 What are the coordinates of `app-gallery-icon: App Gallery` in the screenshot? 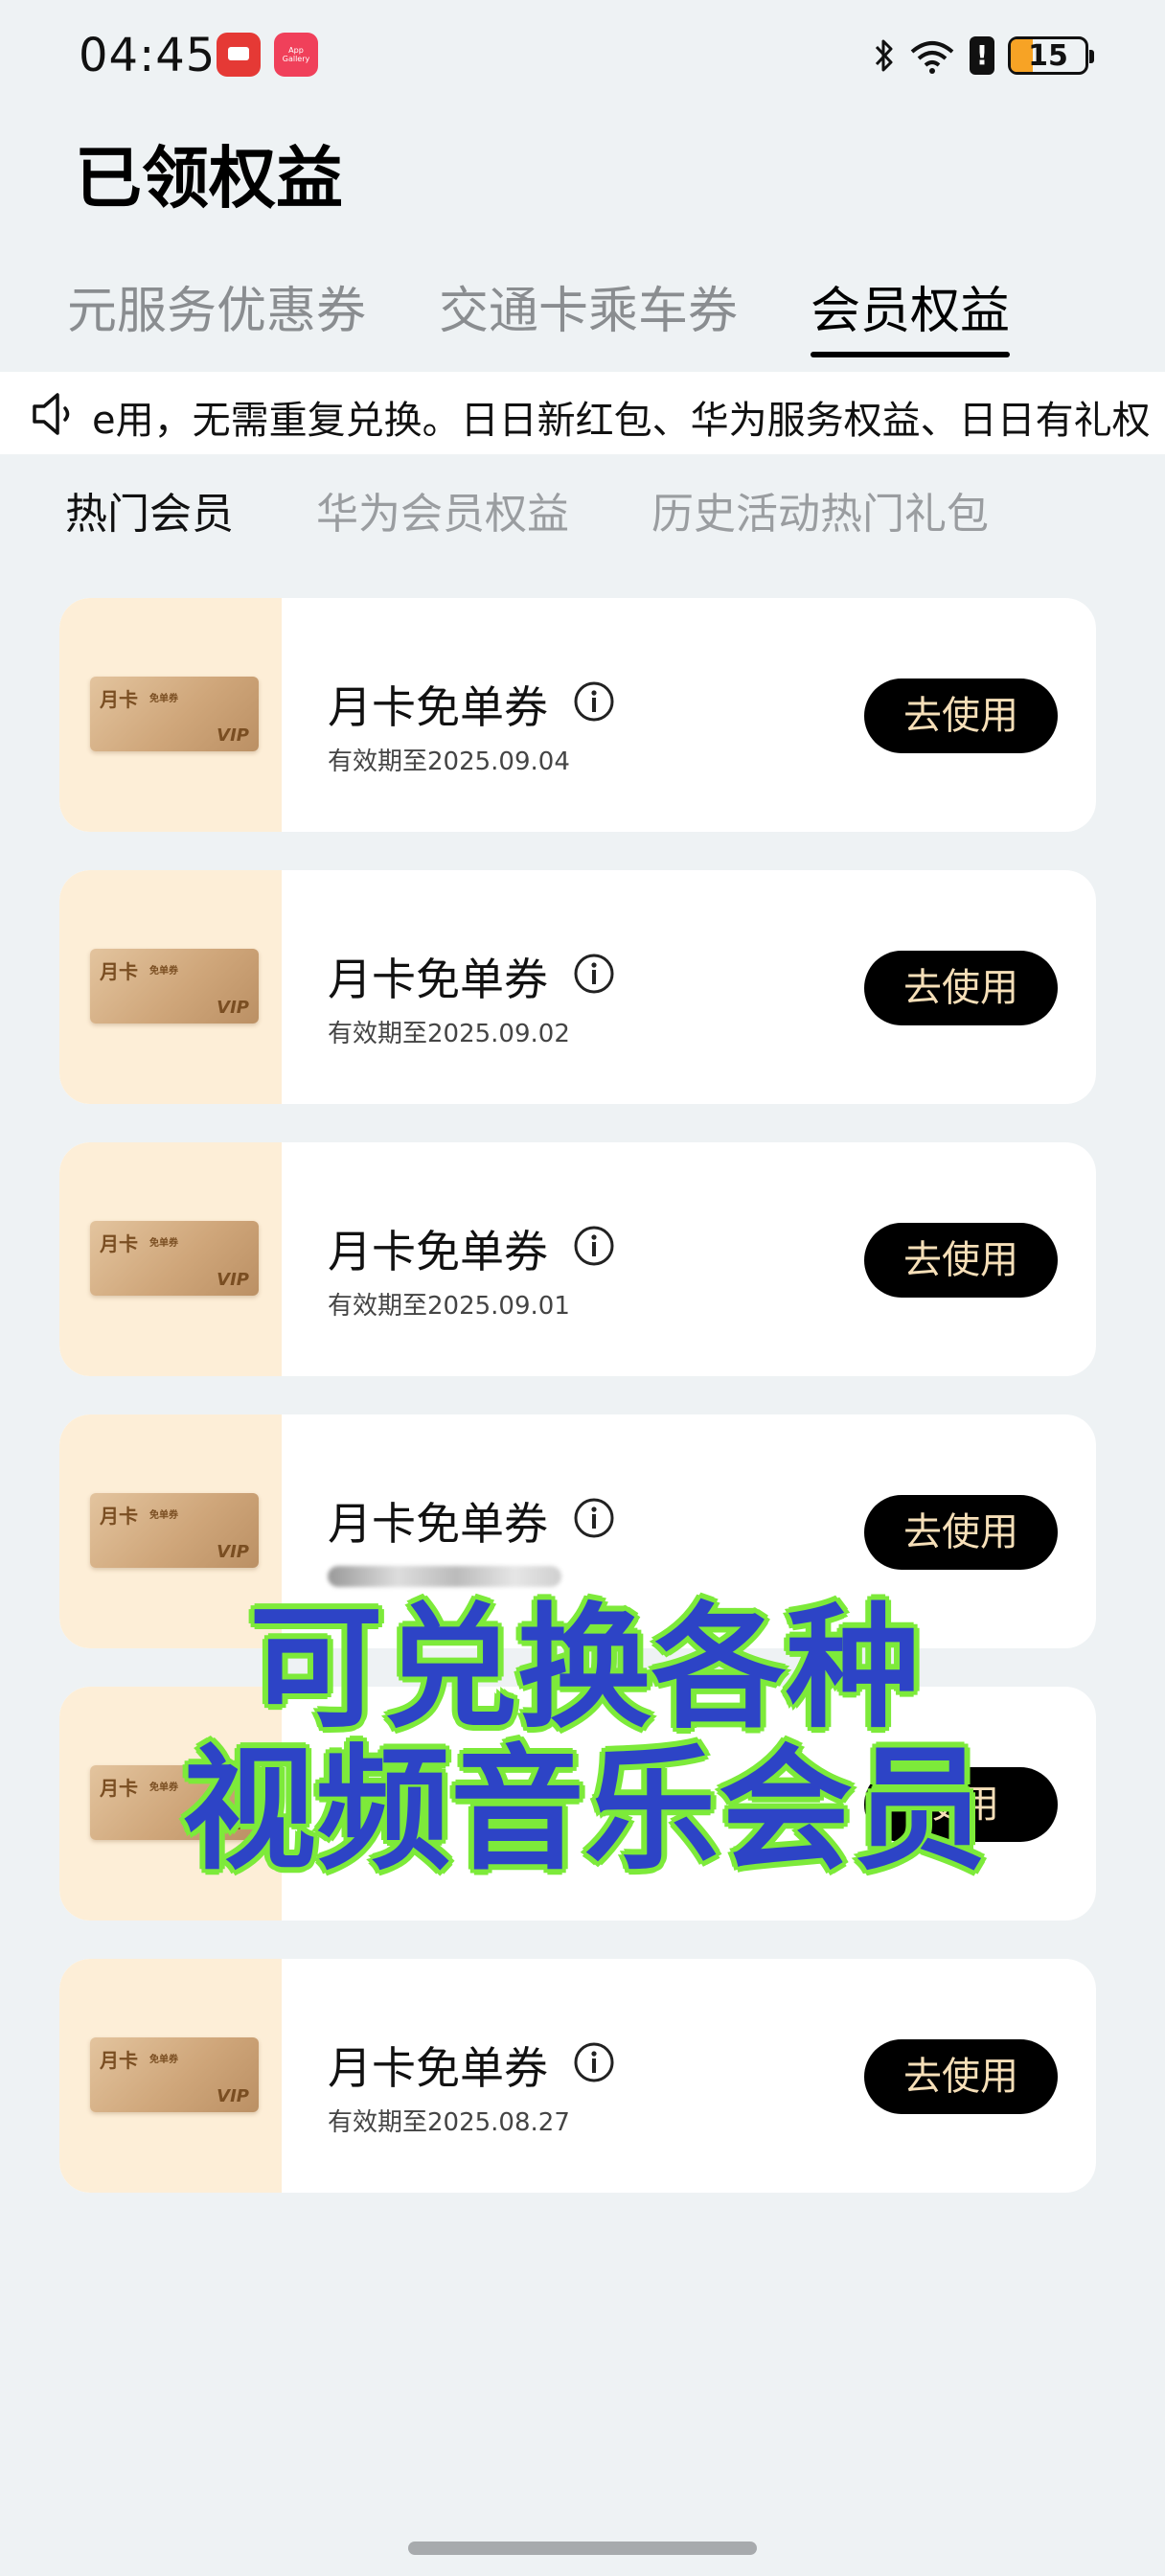 It's located at (296, 55).